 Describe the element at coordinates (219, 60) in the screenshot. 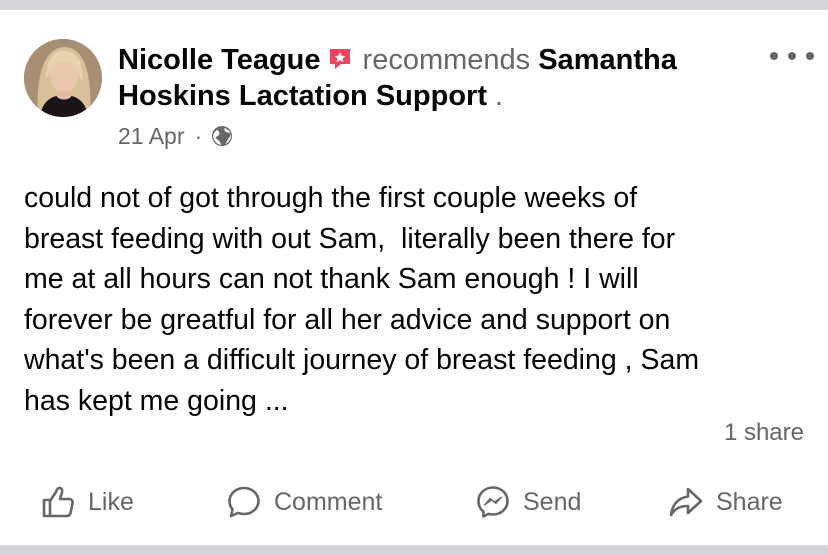

I see `author-name: Nicolle Teague` at that location.